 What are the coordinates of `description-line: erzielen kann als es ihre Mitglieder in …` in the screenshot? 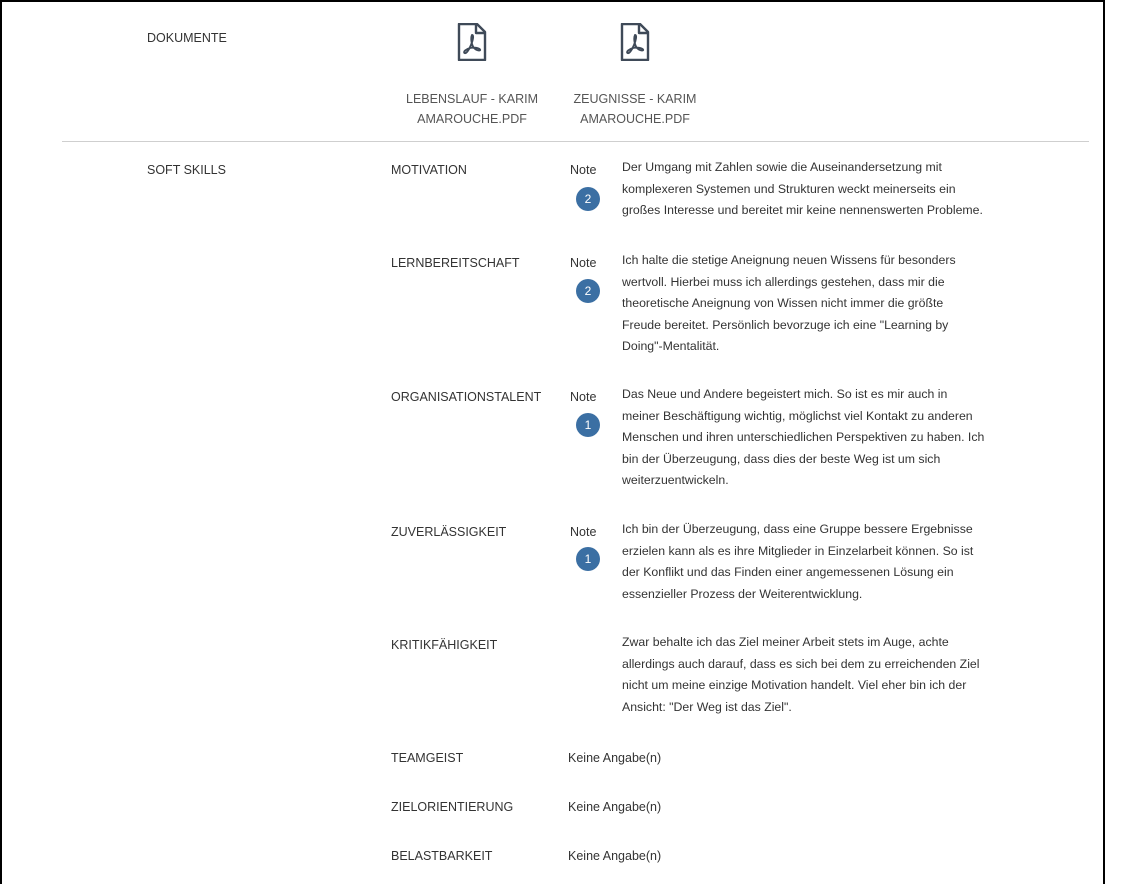 It's located at (798, 550).